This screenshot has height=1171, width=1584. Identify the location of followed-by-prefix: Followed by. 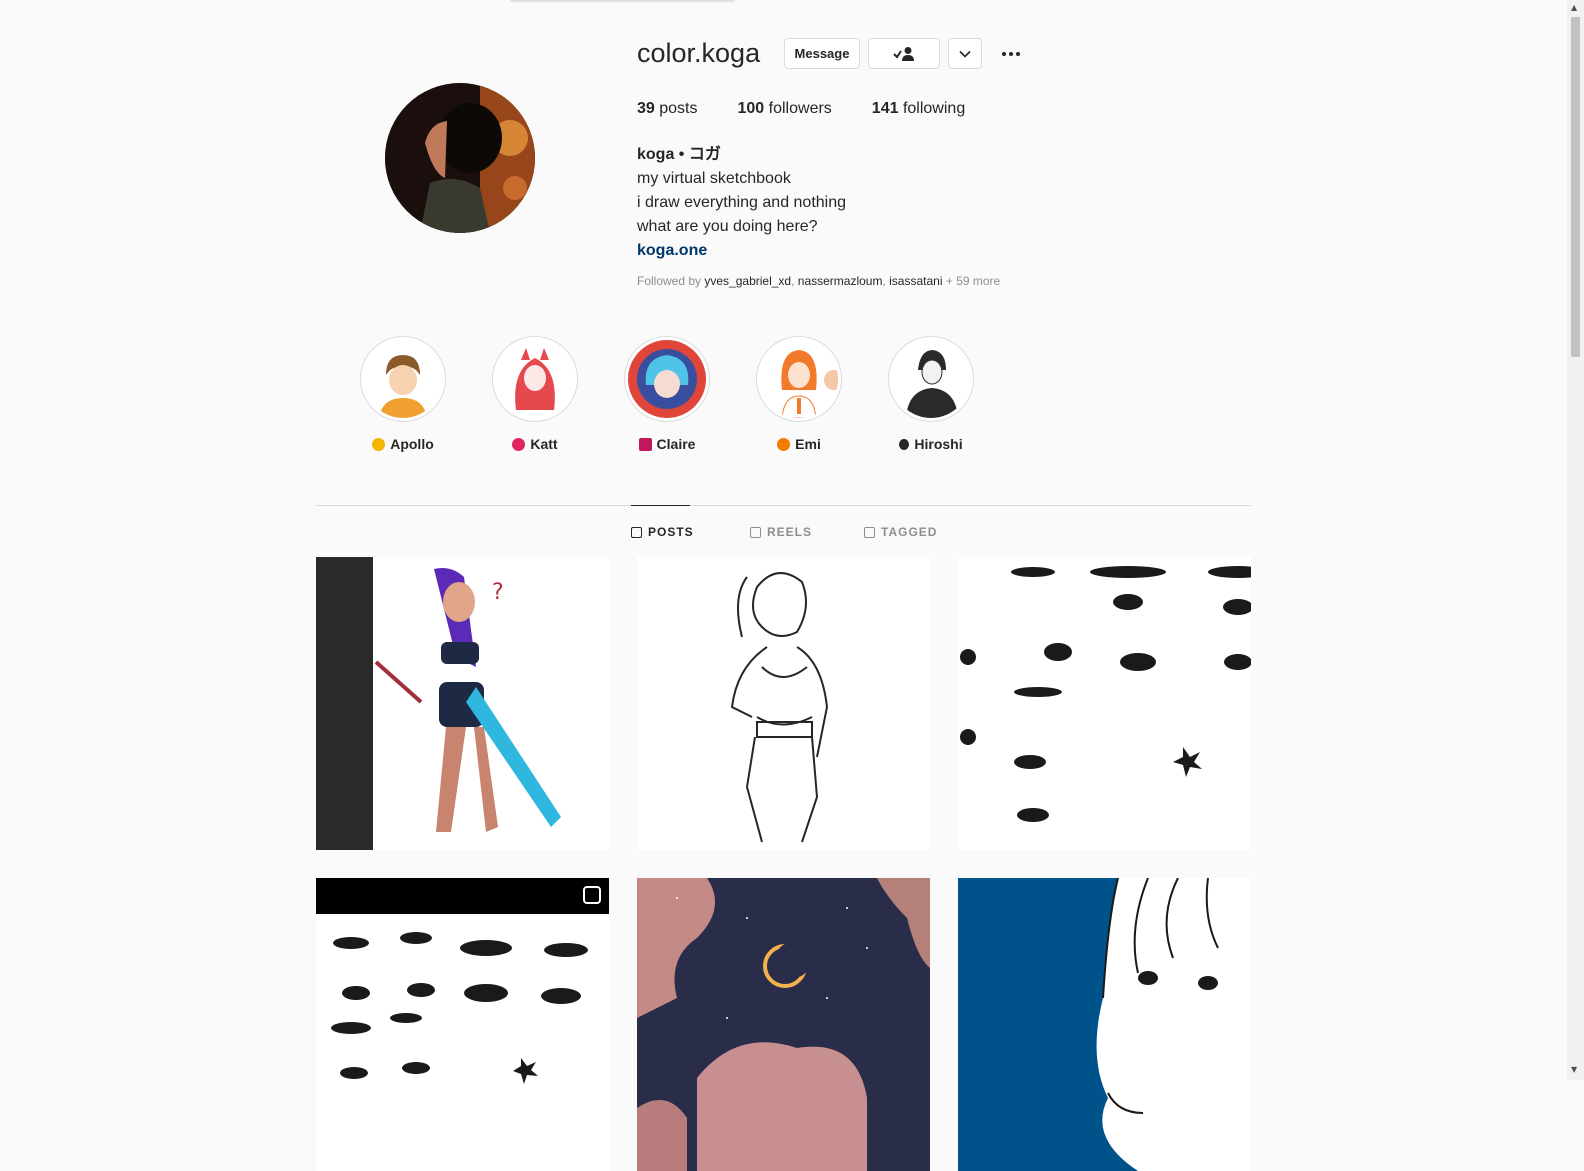
(669, 281).